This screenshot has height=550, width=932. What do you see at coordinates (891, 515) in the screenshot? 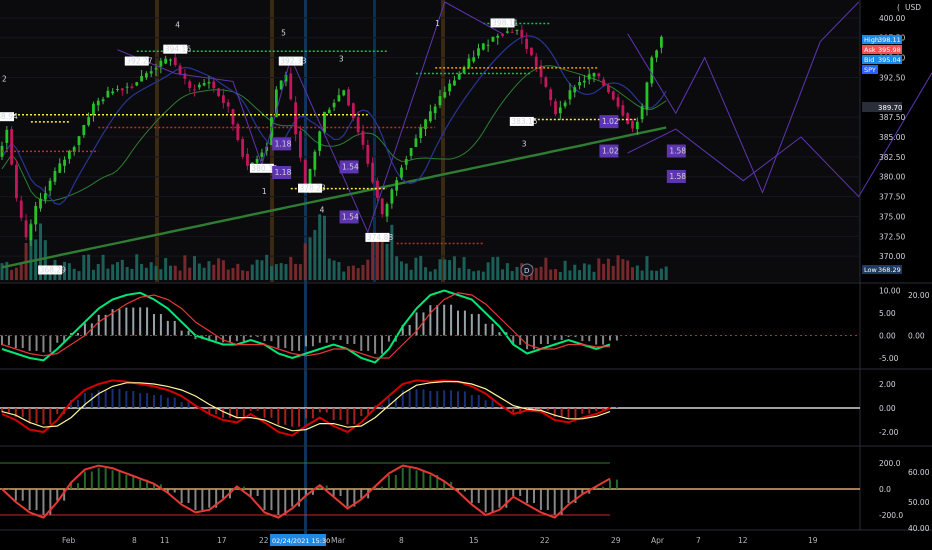
I see `y-tick-label: -200.0` at bounding box center [891, 515].